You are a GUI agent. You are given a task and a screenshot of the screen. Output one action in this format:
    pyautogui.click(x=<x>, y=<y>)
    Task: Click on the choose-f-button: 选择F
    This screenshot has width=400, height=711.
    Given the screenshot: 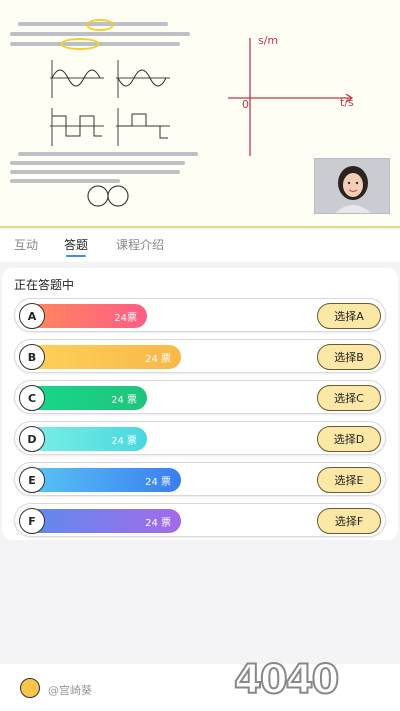 What is the action you would take?
    pyautogui.click(x=349, y=521)
    